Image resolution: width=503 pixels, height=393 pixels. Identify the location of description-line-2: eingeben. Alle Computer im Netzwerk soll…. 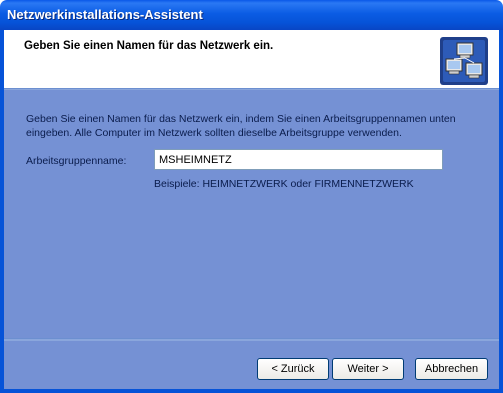
(214, 133).